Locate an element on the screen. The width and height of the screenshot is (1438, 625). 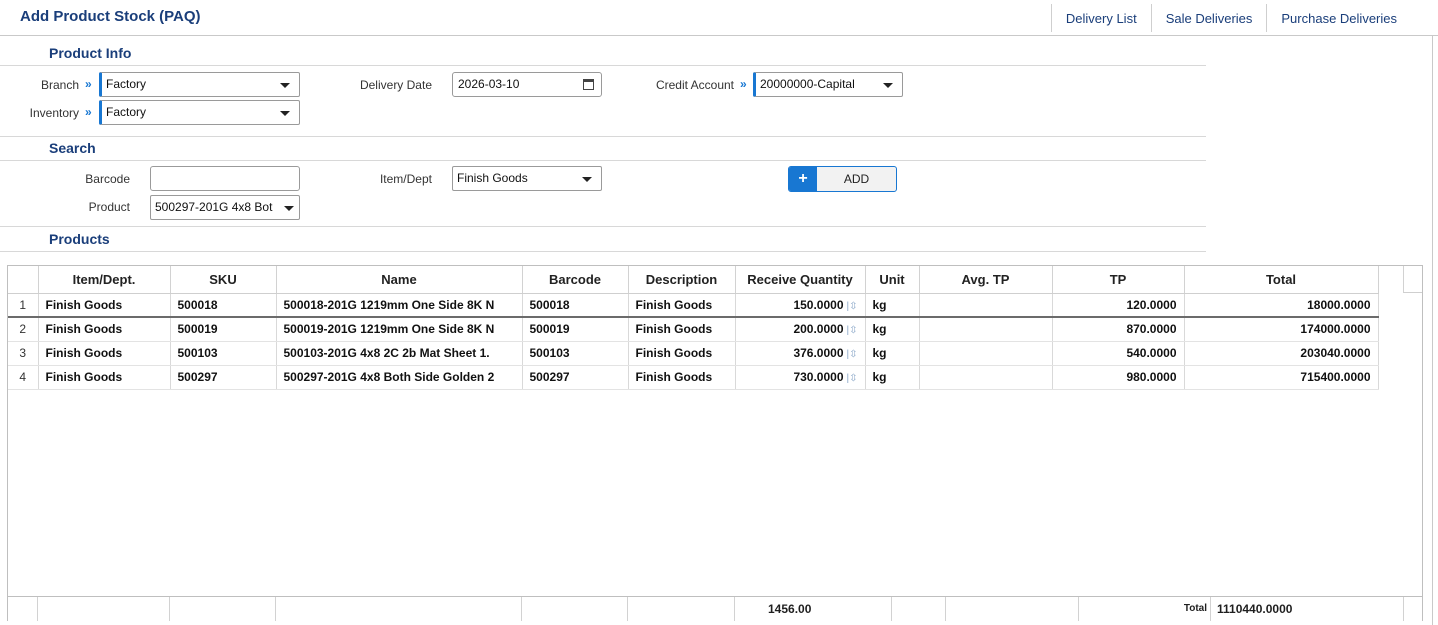
inventory-select-value: Factory is located at coordinates (126, 112).